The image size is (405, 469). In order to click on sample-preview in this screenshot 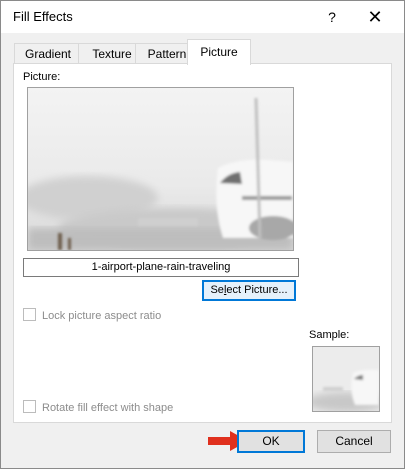, I will do `click(346, 379)`.